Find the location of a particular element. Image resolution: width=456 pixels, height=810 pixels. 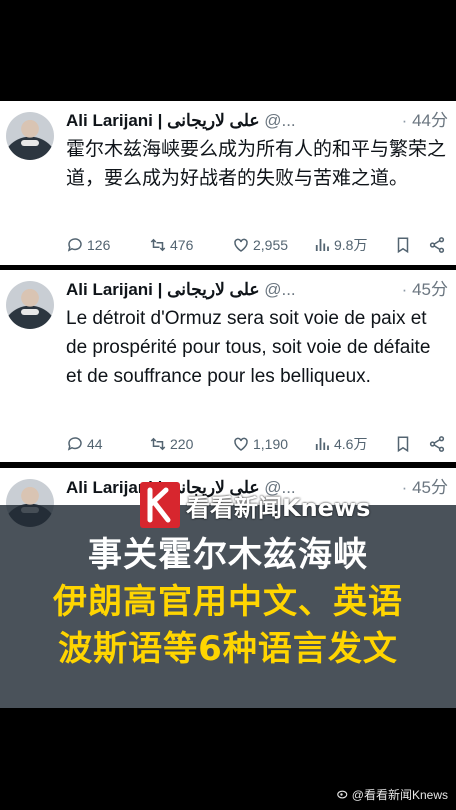

tweet-text: 霍尔木兹海峡要么成为所有人的和平与繁荣之道，要么成为好战者的失败与苦难之道。 is located at coordinates (256, 163).